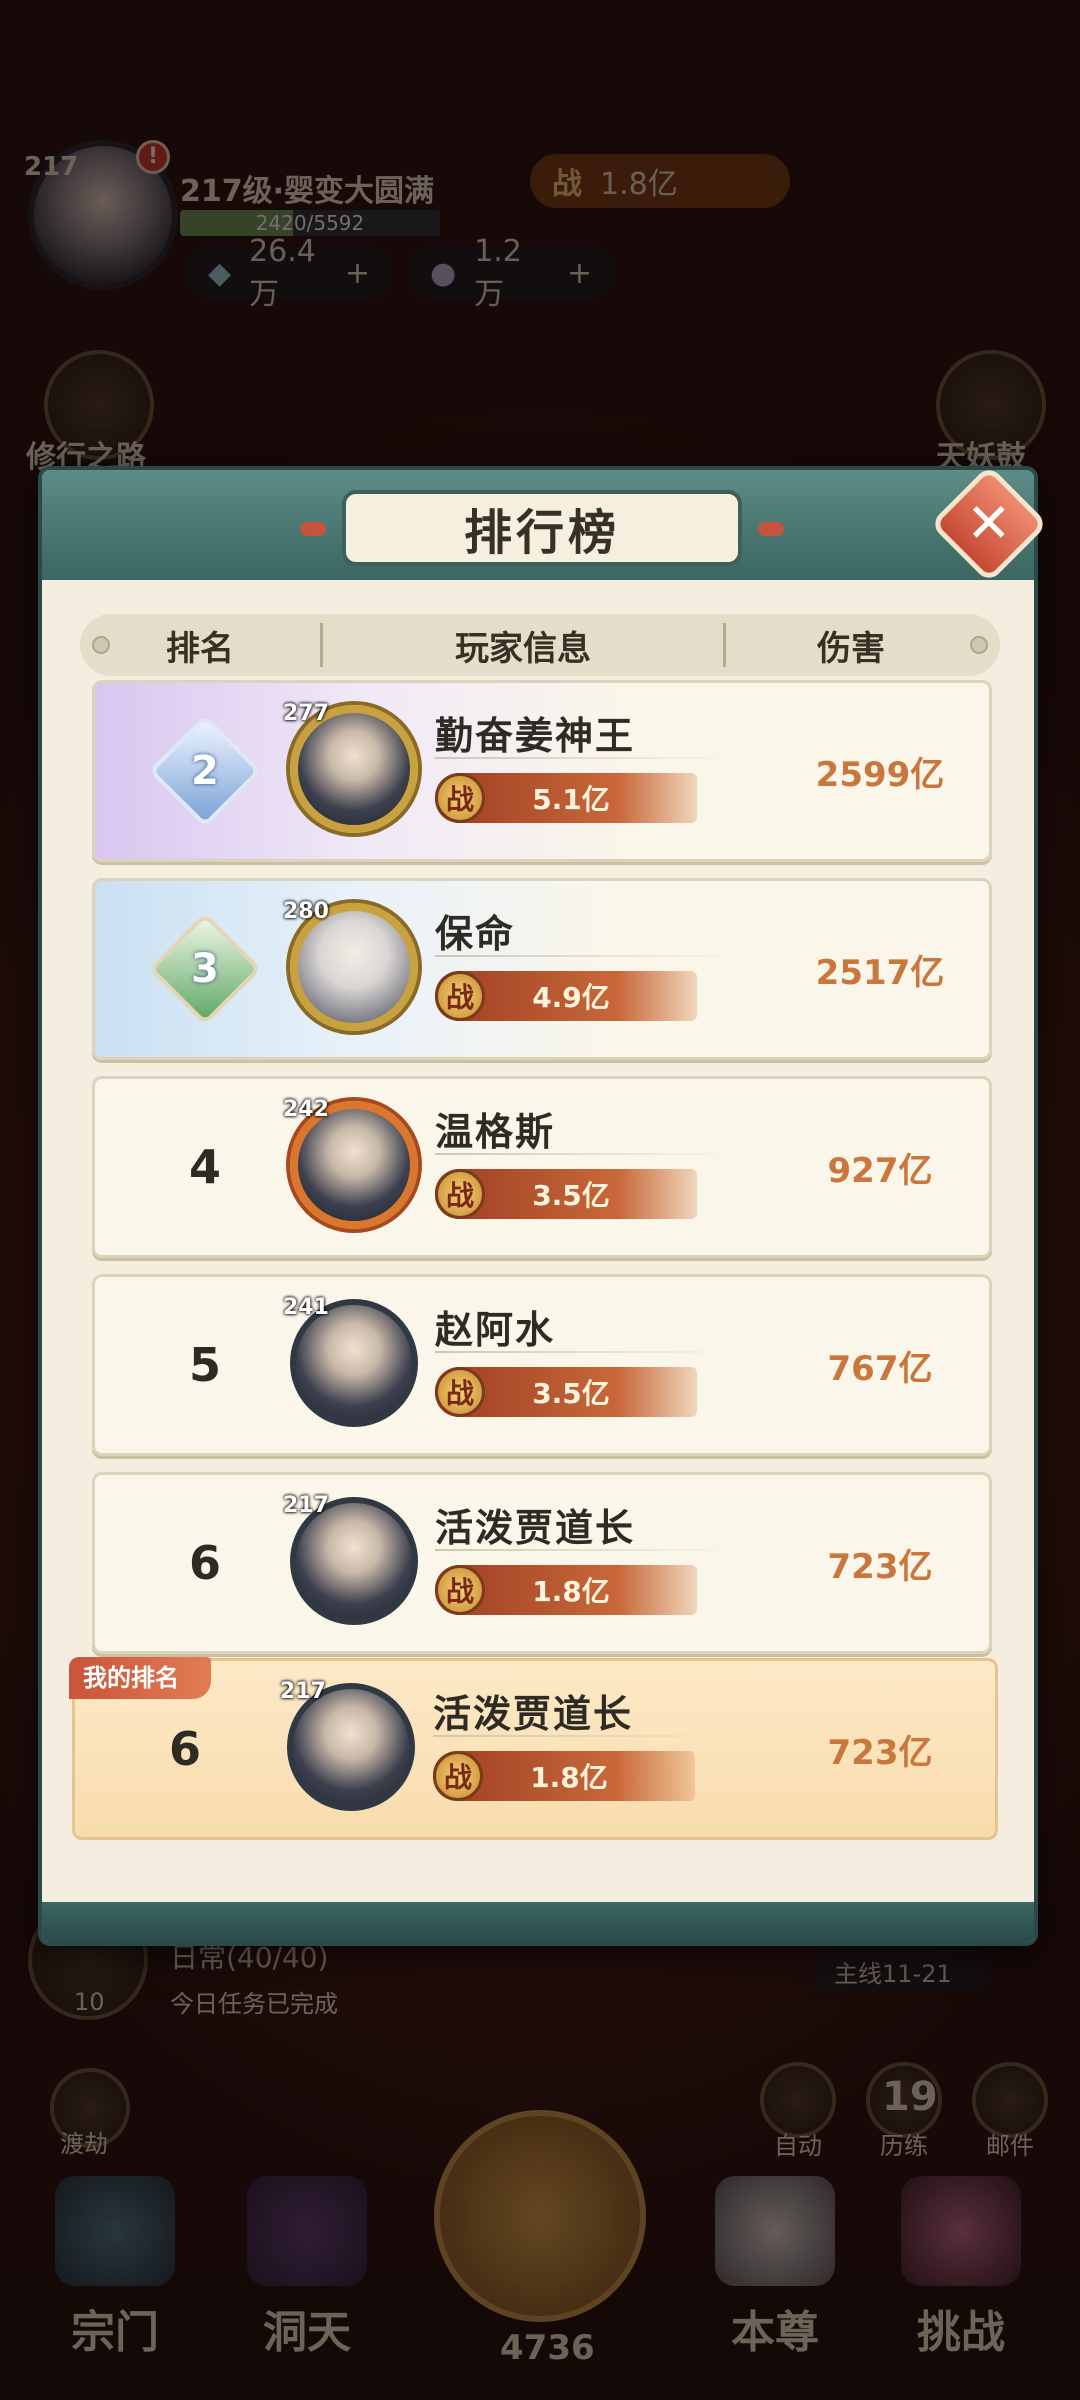  Describe the element at coordinates (533, 1748) in the screenshot. I see `my-rank-row: 我的排名 6 217 活泼贾道长 战 1.8亿 723亿` at that location.